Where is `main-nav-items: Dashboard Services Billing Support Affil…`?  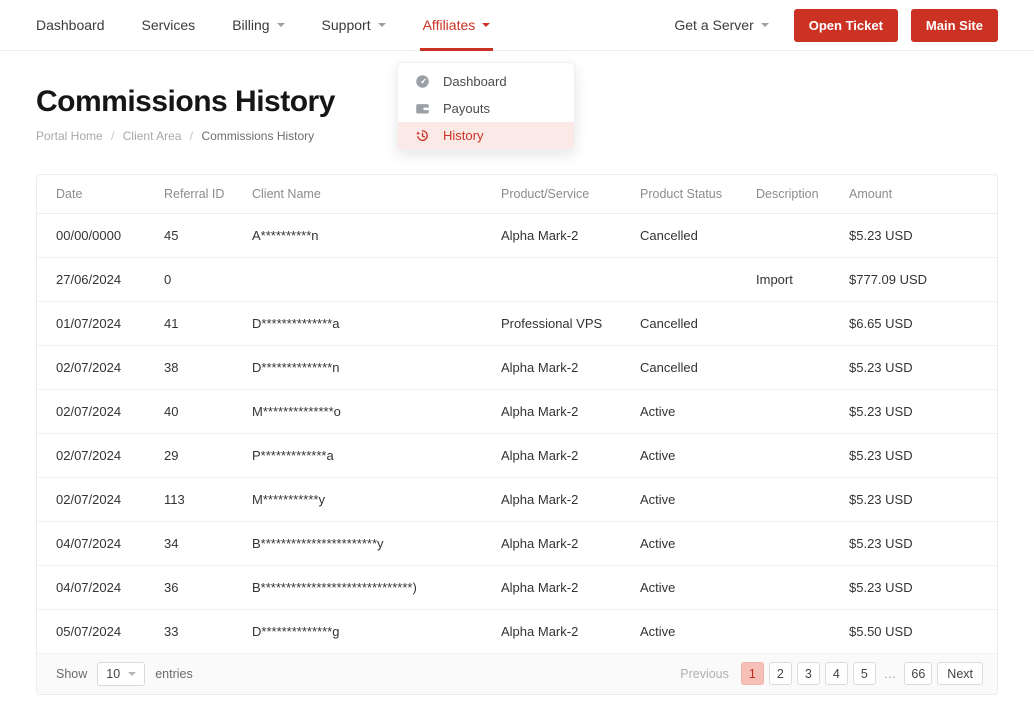 main-nav-items: Dashboard Services Billing Support Affil… is located at coordinates (264, 25).